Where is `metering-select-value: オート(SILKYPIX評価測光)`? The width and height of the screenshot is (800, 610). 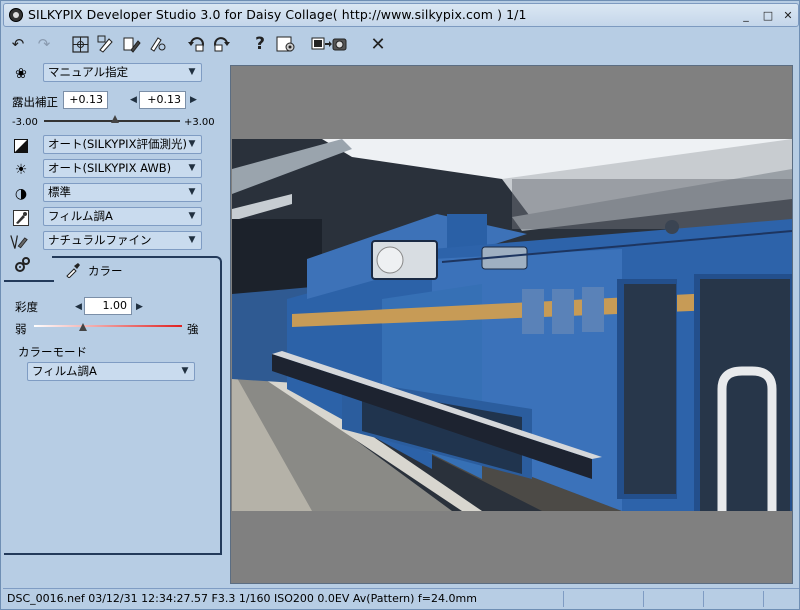 metering-select-value: オート(SILKYPIX評価測光) is located at coordinates (117, 144).